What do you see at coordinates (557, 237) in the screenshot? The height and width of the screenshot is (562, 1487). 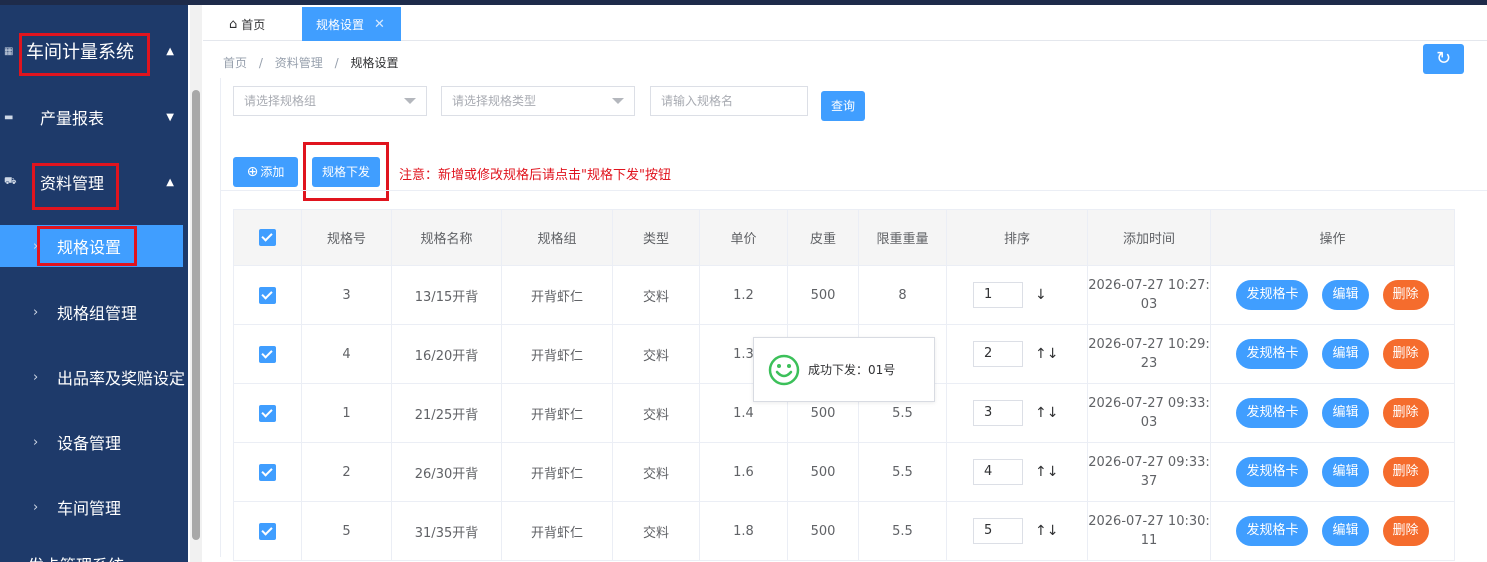 I see `column-header: 规格组` at bounding box center [557, 237].